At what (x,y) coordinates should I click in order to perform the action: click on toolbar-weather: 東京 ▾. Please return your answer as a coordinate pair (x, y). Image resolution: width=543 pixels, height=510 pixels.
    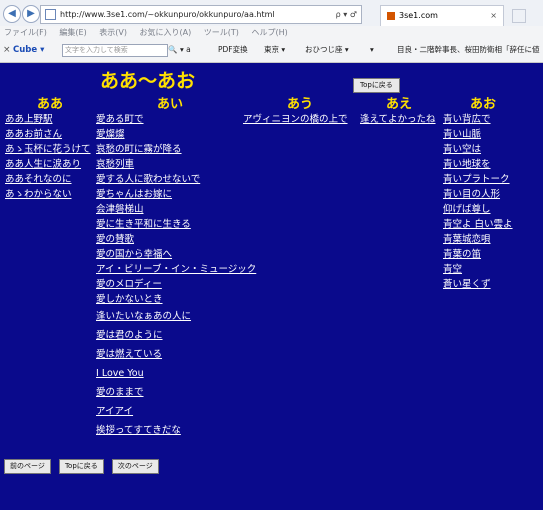
    Looking at the image, I should click on (274, 50).